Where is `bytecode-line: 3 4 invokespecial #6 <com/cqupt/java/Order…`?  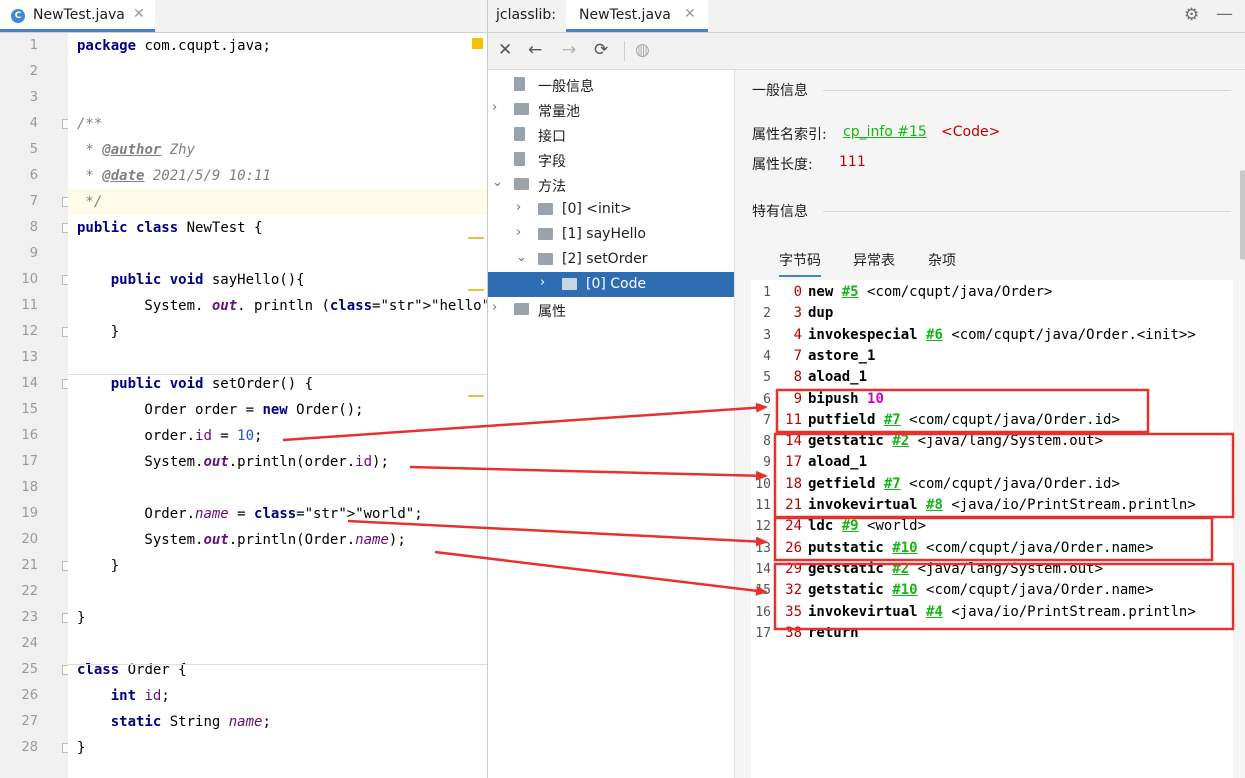 bytecode-line: 3 4 invokespecial #6 <com/cqupt/java/Order… is located at coordinates (992, 335).